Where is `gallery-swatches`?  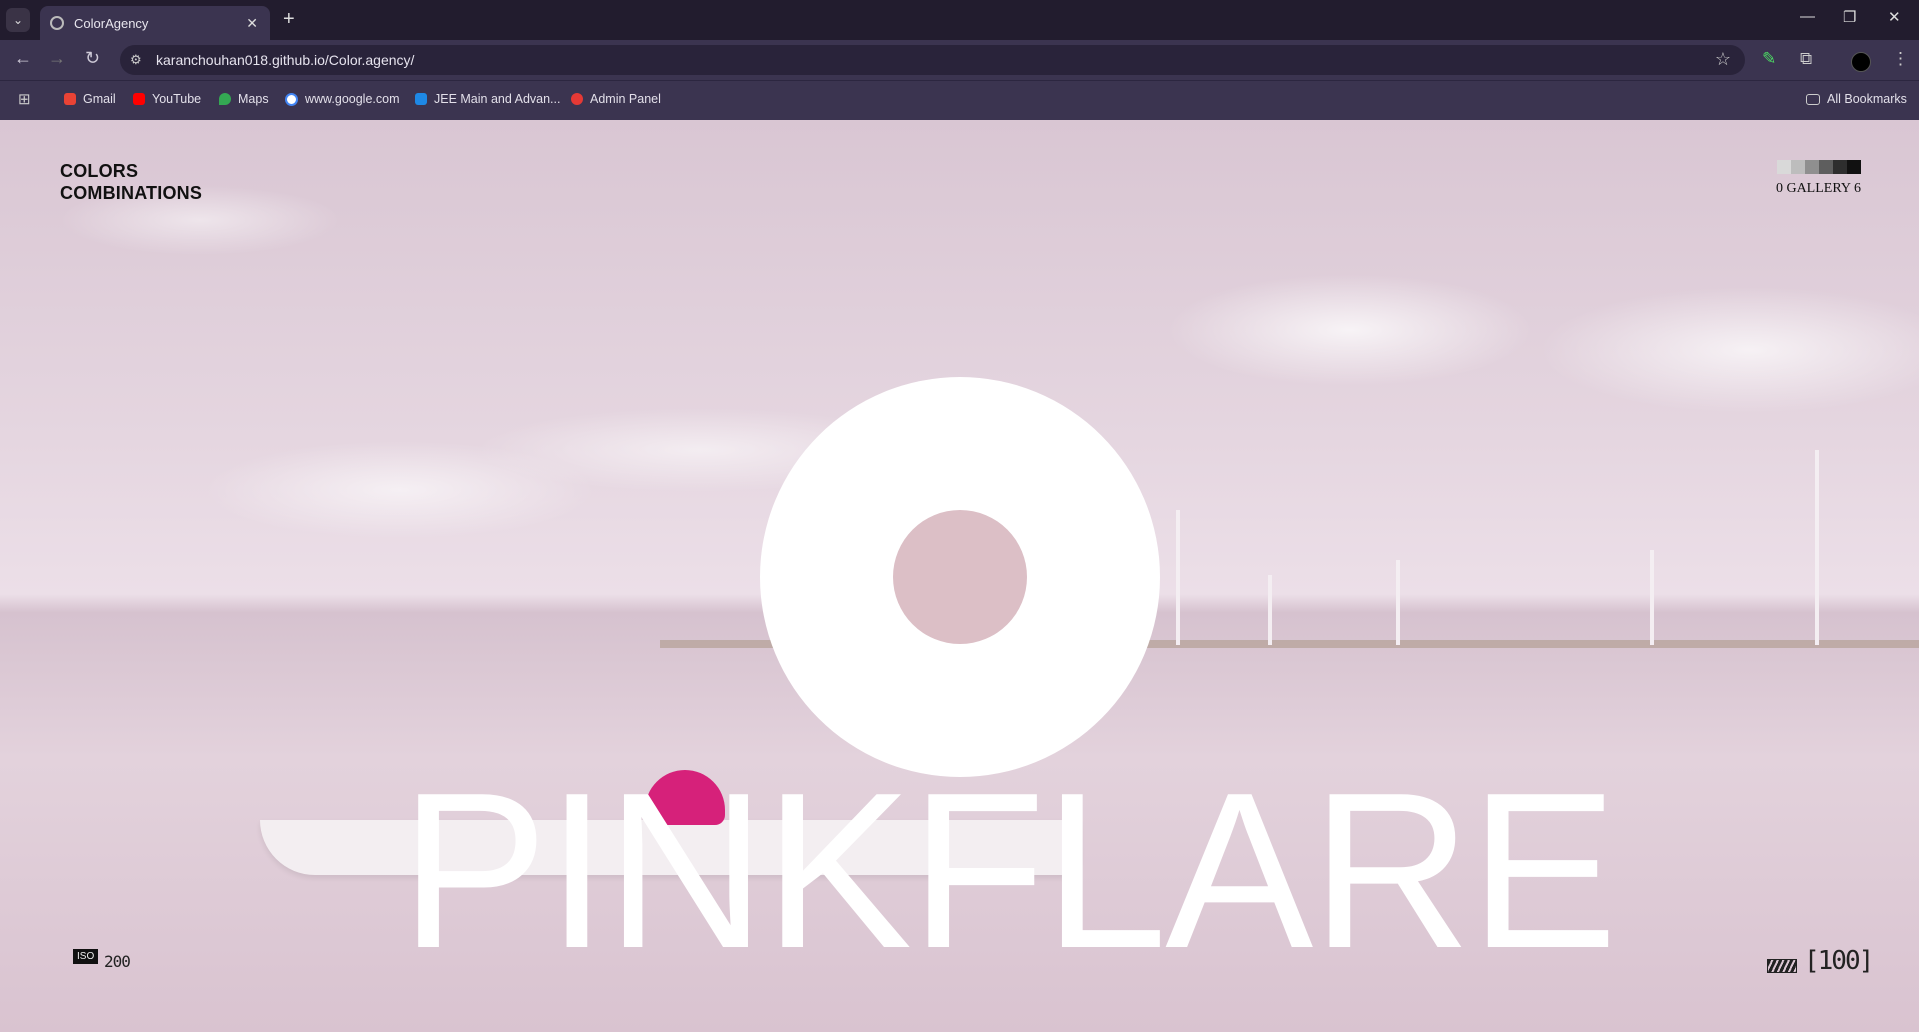
gallery-swatches is located at coordinates (1819, 167).